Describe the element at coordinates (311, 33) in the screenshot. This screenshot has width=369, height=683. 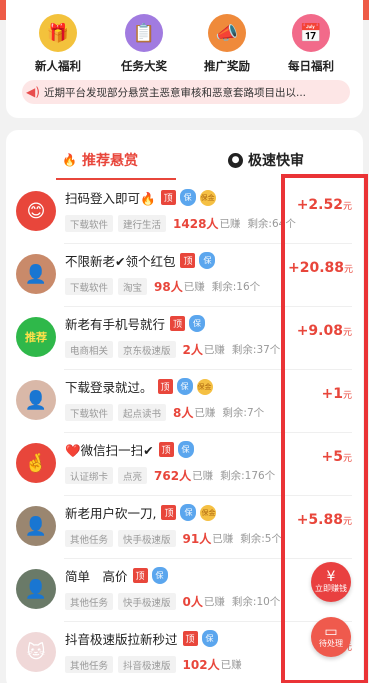
I see `calendar-check-icon: 📅` at that location.